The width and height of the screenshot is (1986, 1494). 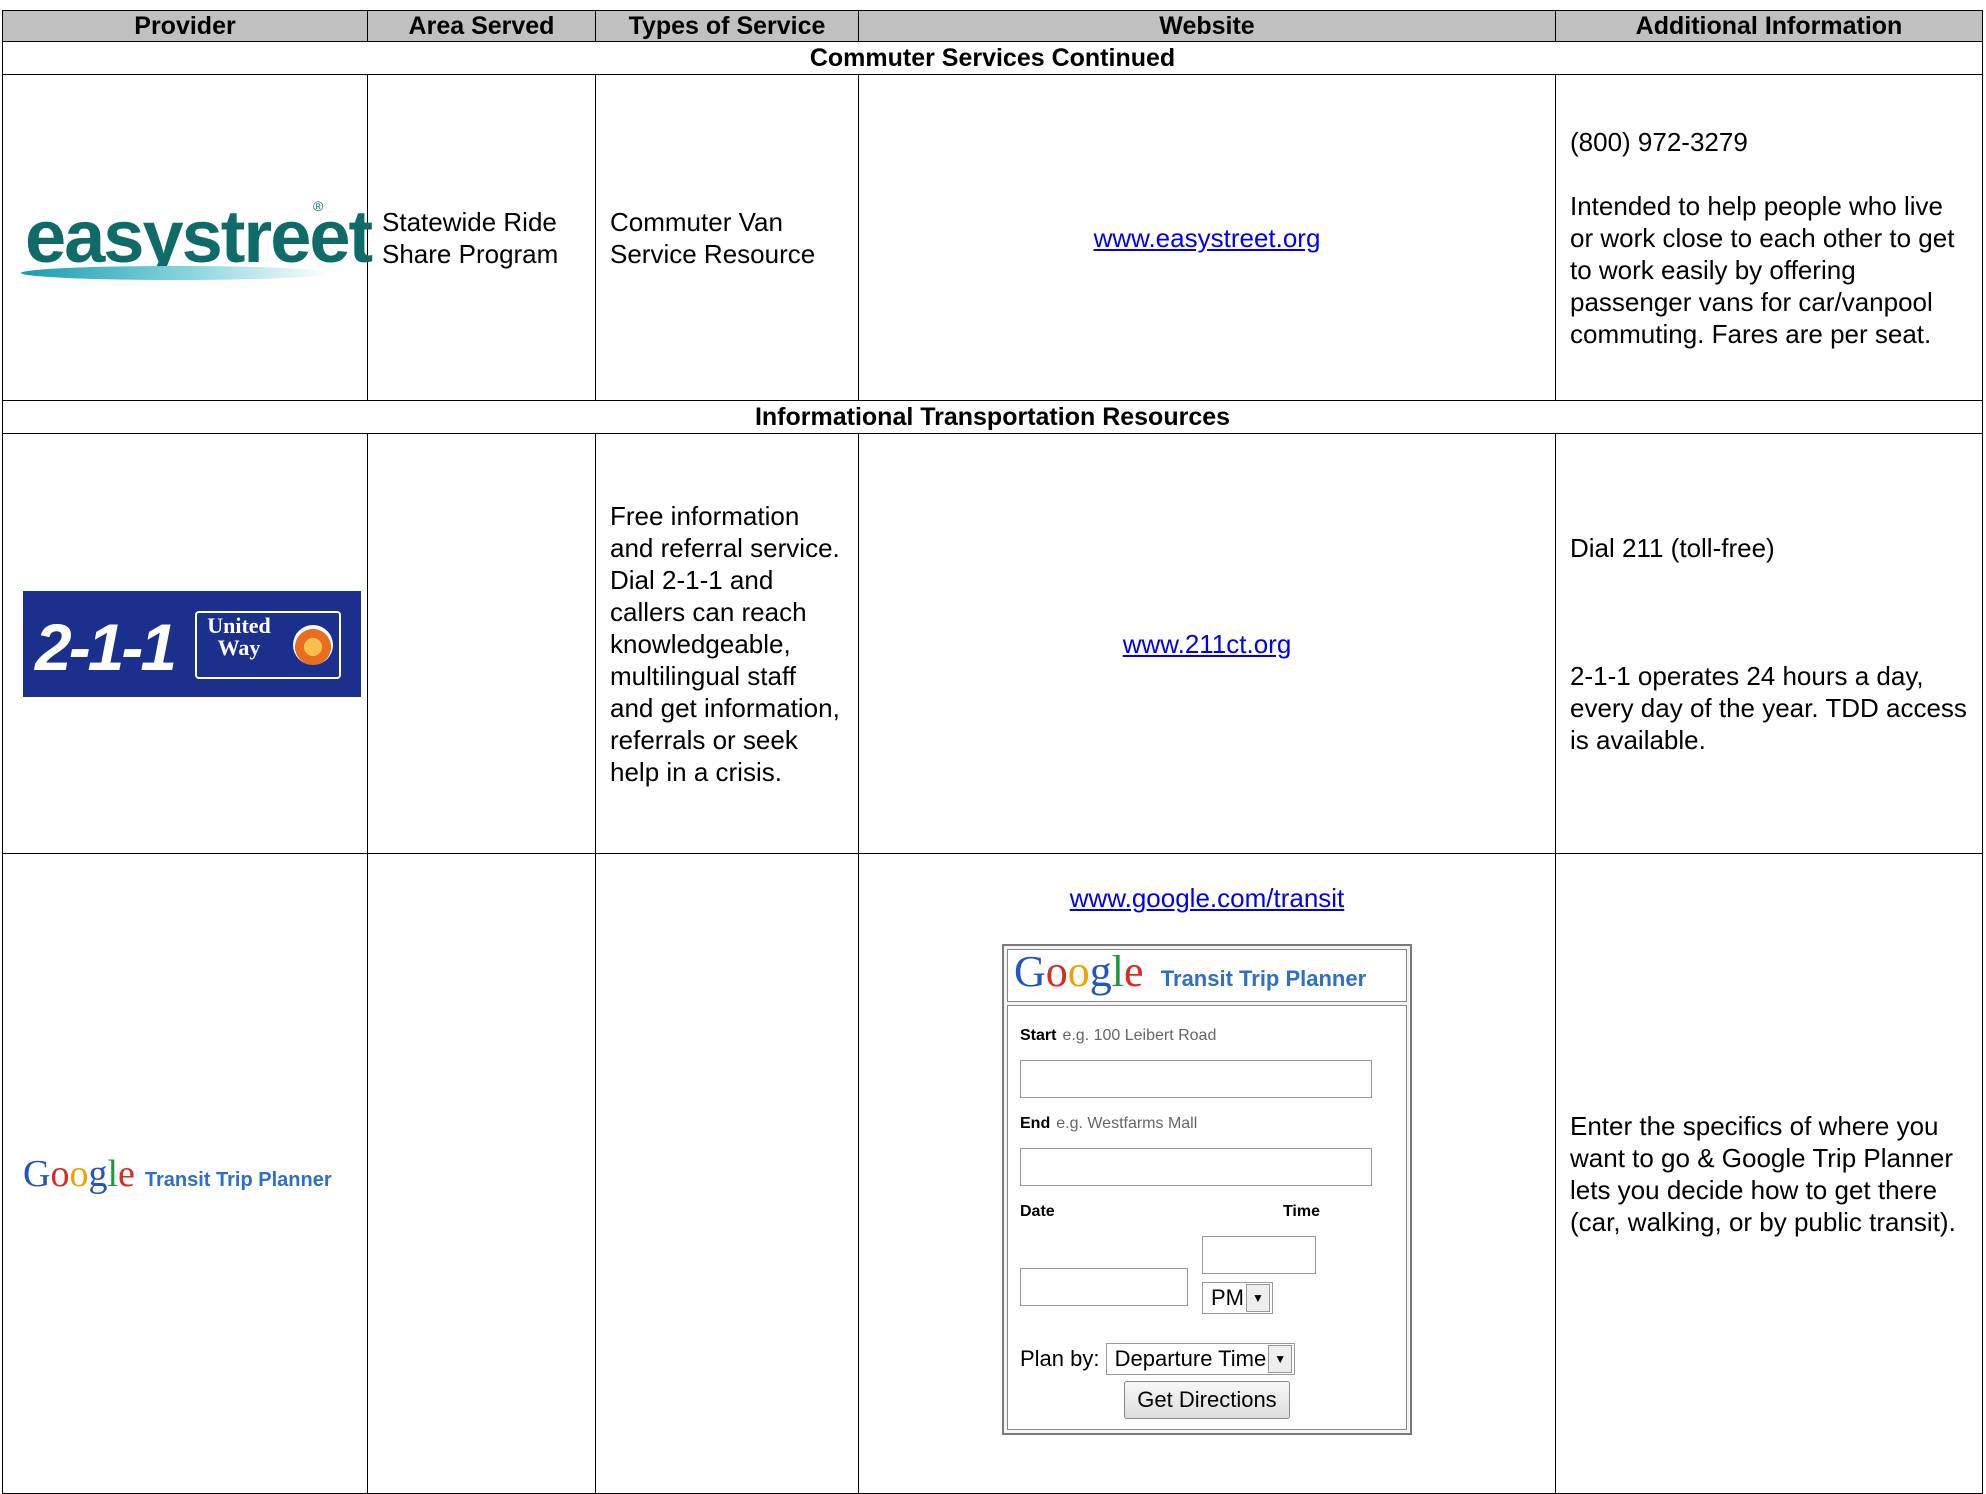 I want to click on section-row-informational: Informational Transportation Resources, so click(x=992, y=417).